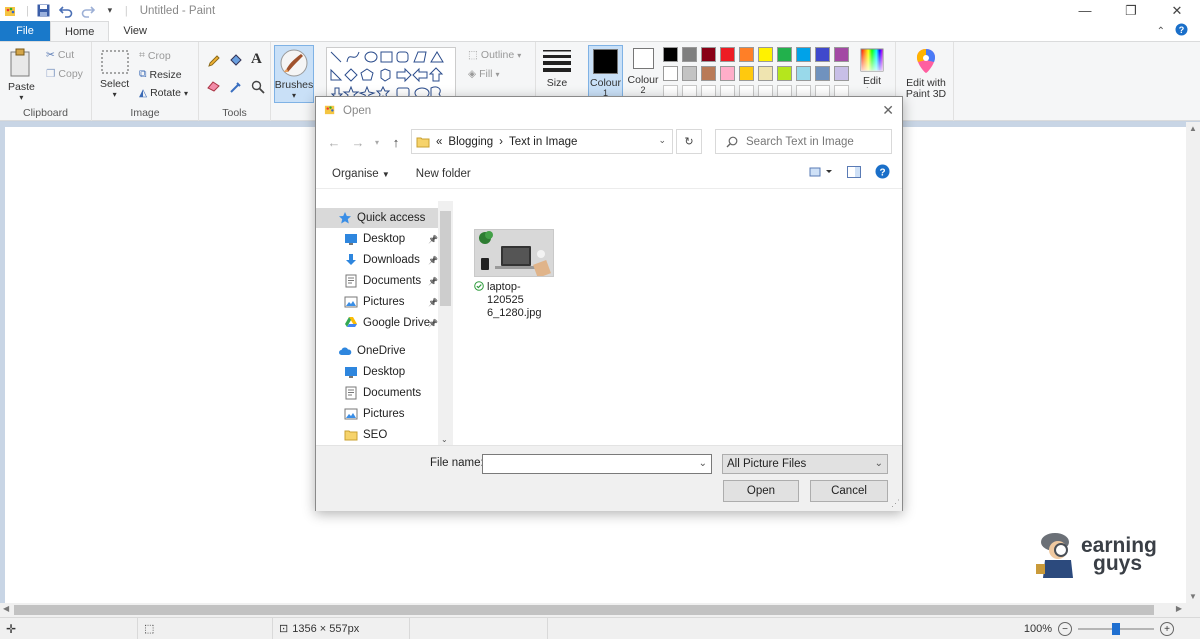 The height and width of the screenshot is (639, 1200). What do you see at coordinates (378, 323) in the screenshot?
I see `nav-item-google-drive: Google Drive 📌` at bounding box center [378, 323].